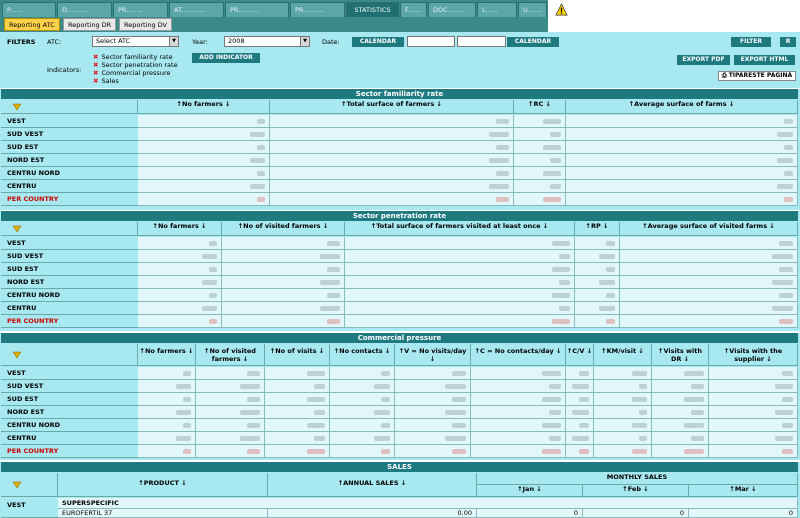  I want to click on year-select: 2008 ▼, so click(267, 41).